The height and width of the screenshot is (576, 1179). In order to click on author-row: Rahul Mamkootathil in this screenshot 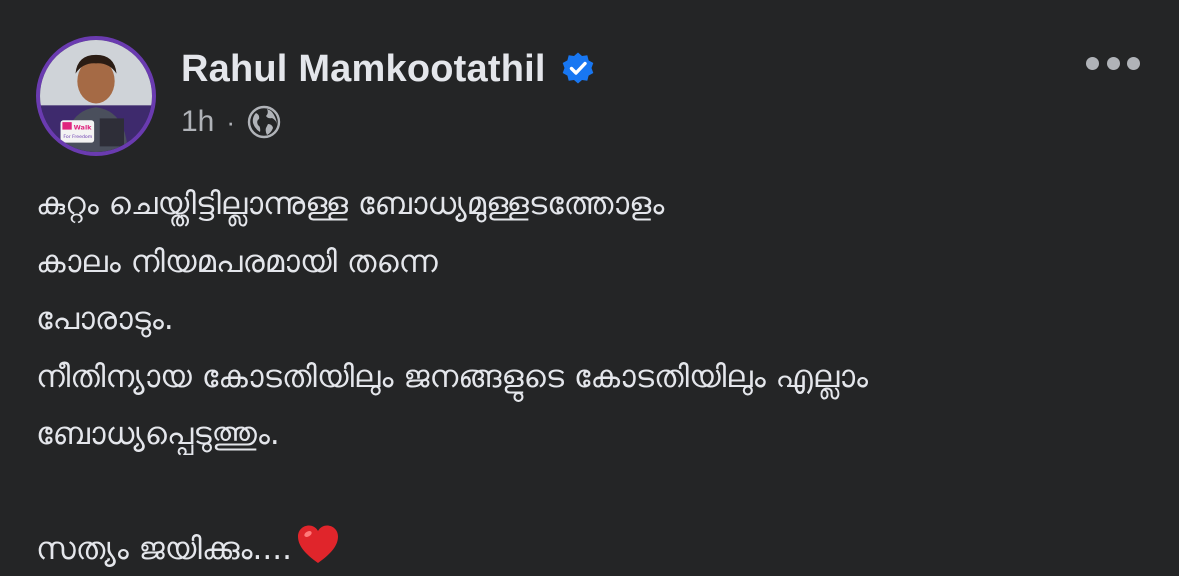, I will do `click(388, 69)`.